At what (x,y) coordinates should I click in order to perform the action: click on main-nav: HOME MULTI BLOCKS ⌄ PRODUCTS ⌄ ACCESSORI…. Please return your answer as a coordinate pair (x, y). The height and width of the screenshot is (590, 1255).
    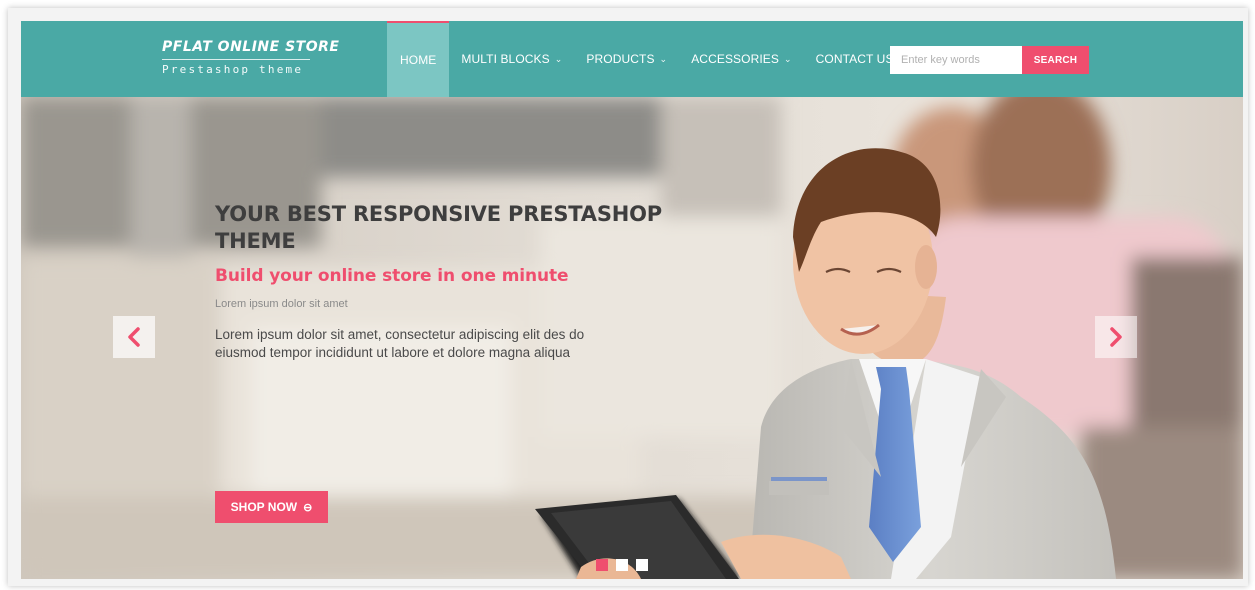
    Looking at the image, I should click on (646, 59).